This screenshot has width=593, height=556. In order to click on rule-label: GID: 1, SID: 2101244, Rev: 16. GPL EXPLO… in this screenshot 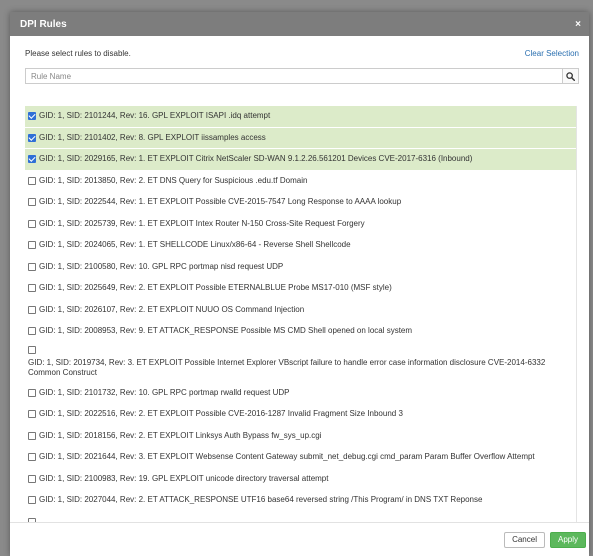, I will do `click(155, 116)`.